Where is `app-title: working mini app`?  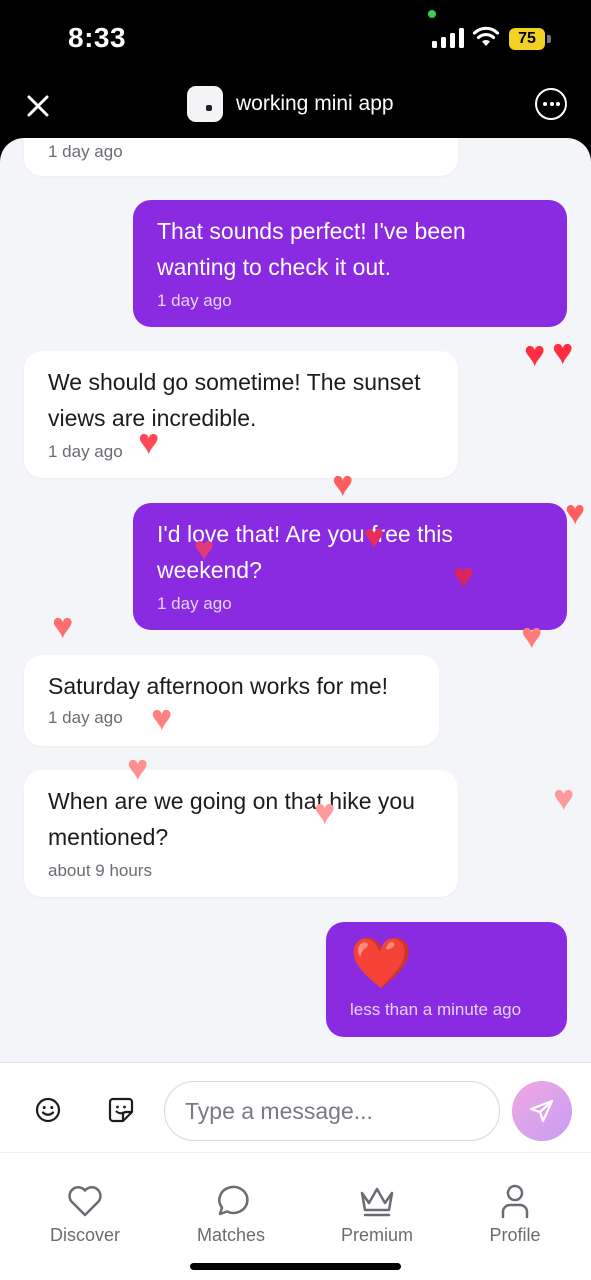 app-title: working mini app is located at coordinates (315, 103).